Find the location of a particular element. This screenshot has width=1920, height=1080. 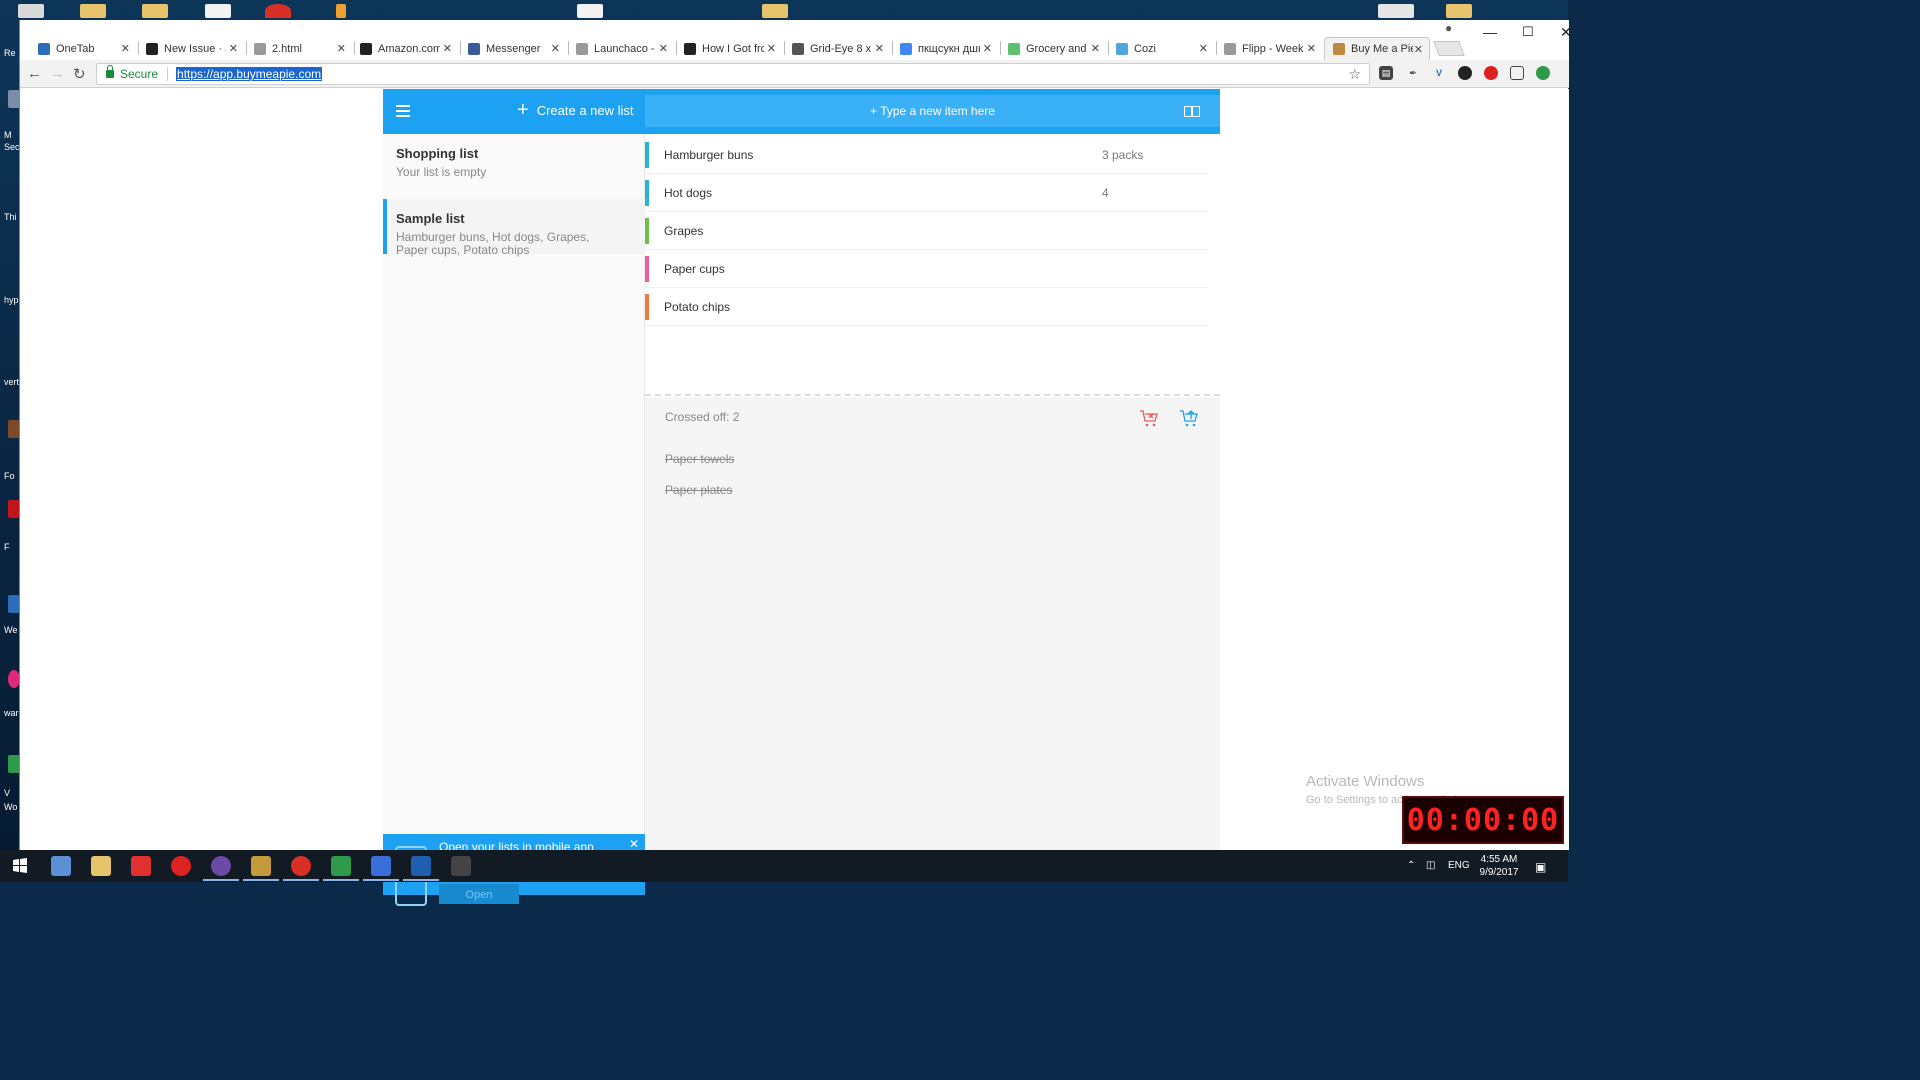

tab-11: Cozi ✕ is located at coordinates (1161, 48).